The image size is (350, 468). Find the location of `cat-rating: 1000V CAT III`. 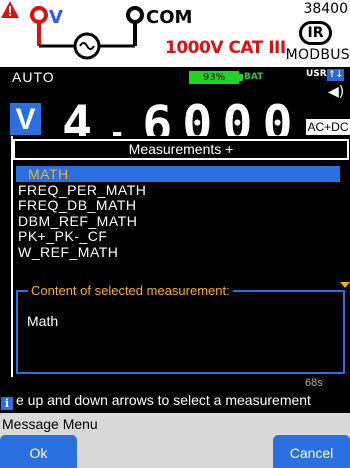

cat-rating: 1000V CAT III is located at coordinates (225, 48).